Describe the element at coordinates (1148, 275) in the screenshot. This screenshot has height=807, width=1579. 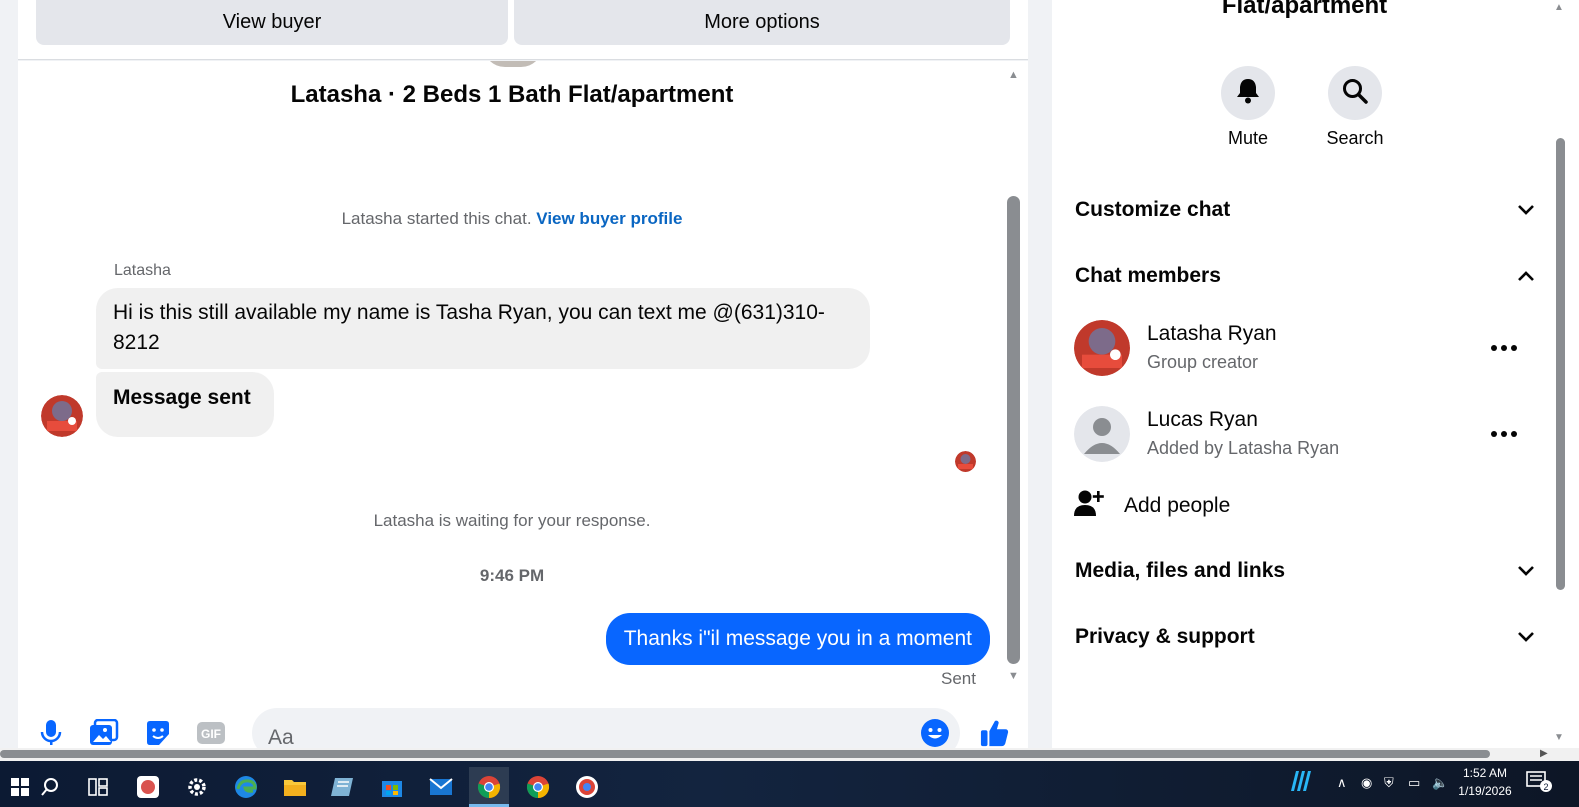
I see `chat-members-label: Chat members` at that location.